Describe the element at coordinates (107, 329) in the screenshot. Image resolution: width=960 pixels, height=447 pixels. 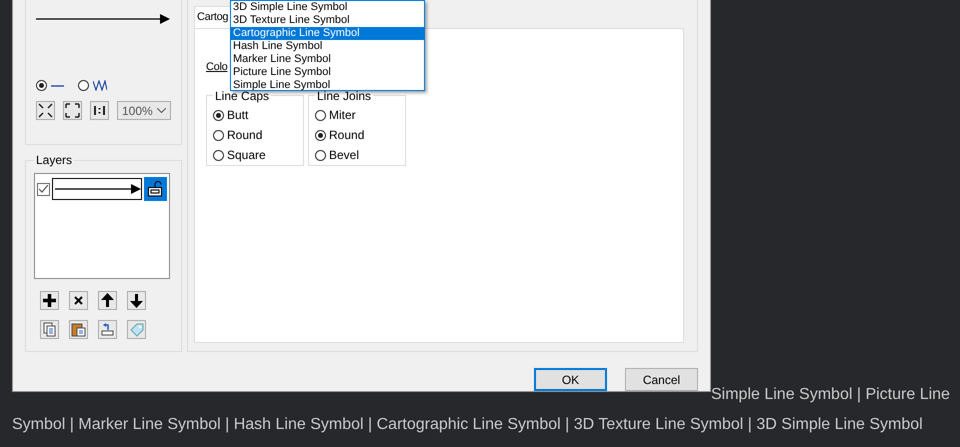
I see `import-icon` at that location.